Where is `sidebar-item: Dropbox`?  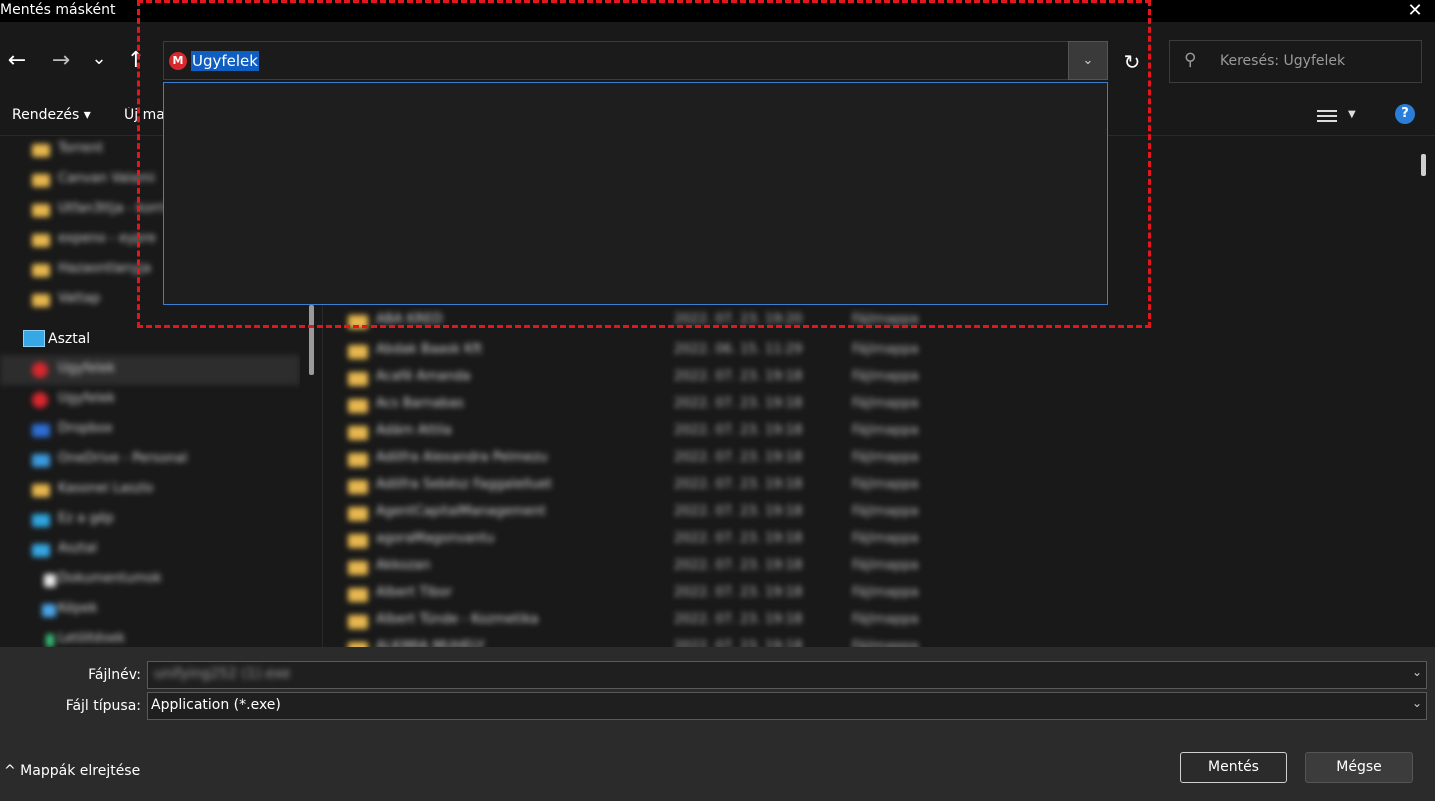
sidebar-item: Dropbox is located at coordinates (150, 430).